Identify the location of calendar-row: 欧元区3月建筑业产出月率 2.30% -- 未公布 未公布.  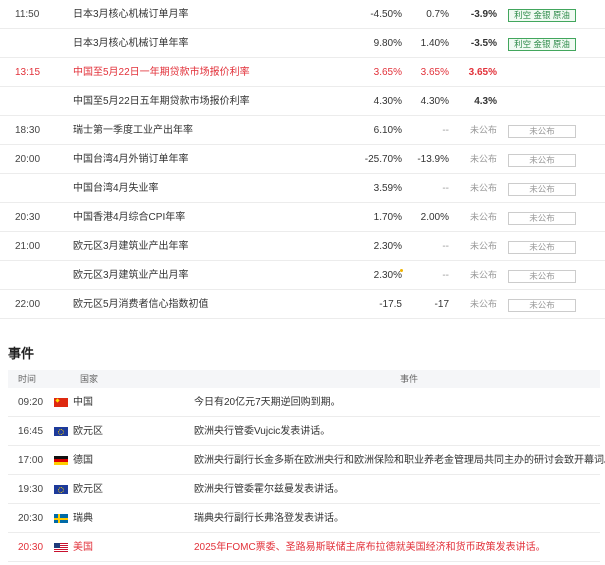
(302, 275).